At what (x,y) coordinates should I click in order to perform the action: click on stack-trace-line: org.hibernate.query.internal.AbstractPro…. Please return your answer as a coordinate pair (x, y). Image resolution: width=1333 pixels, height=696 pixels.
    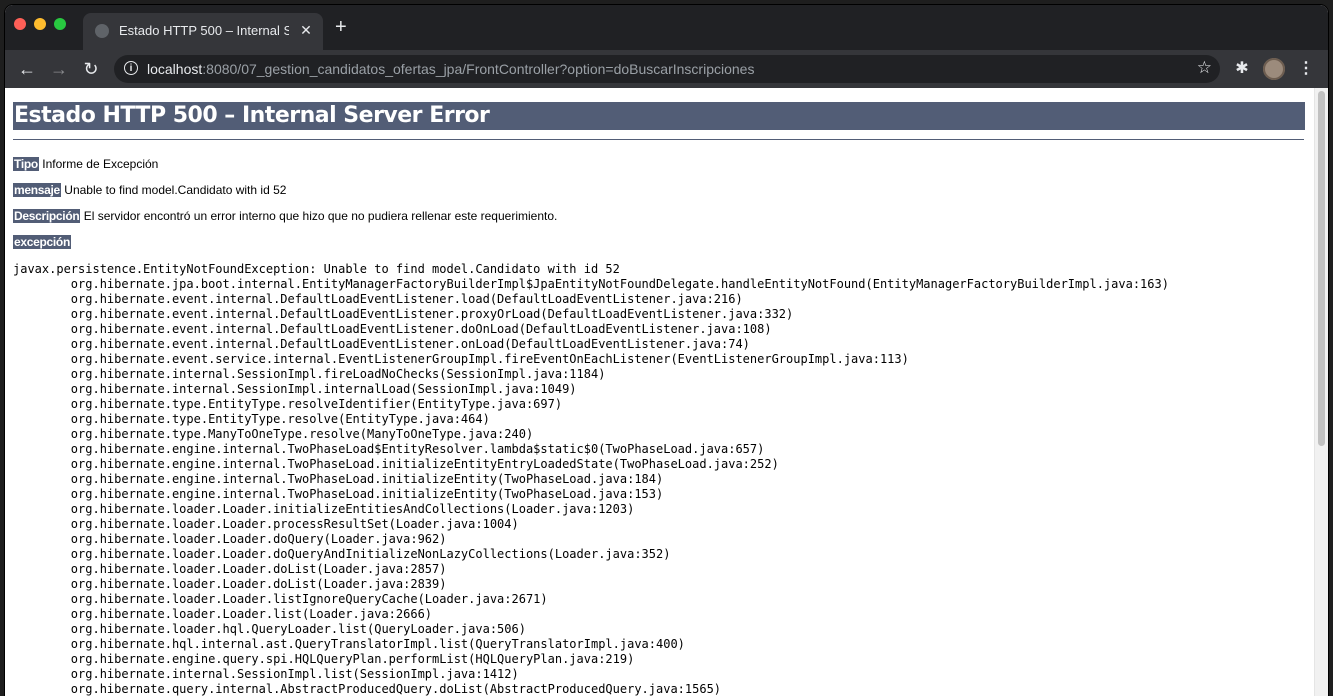
    Looking at the image, I should click on (367, 689).